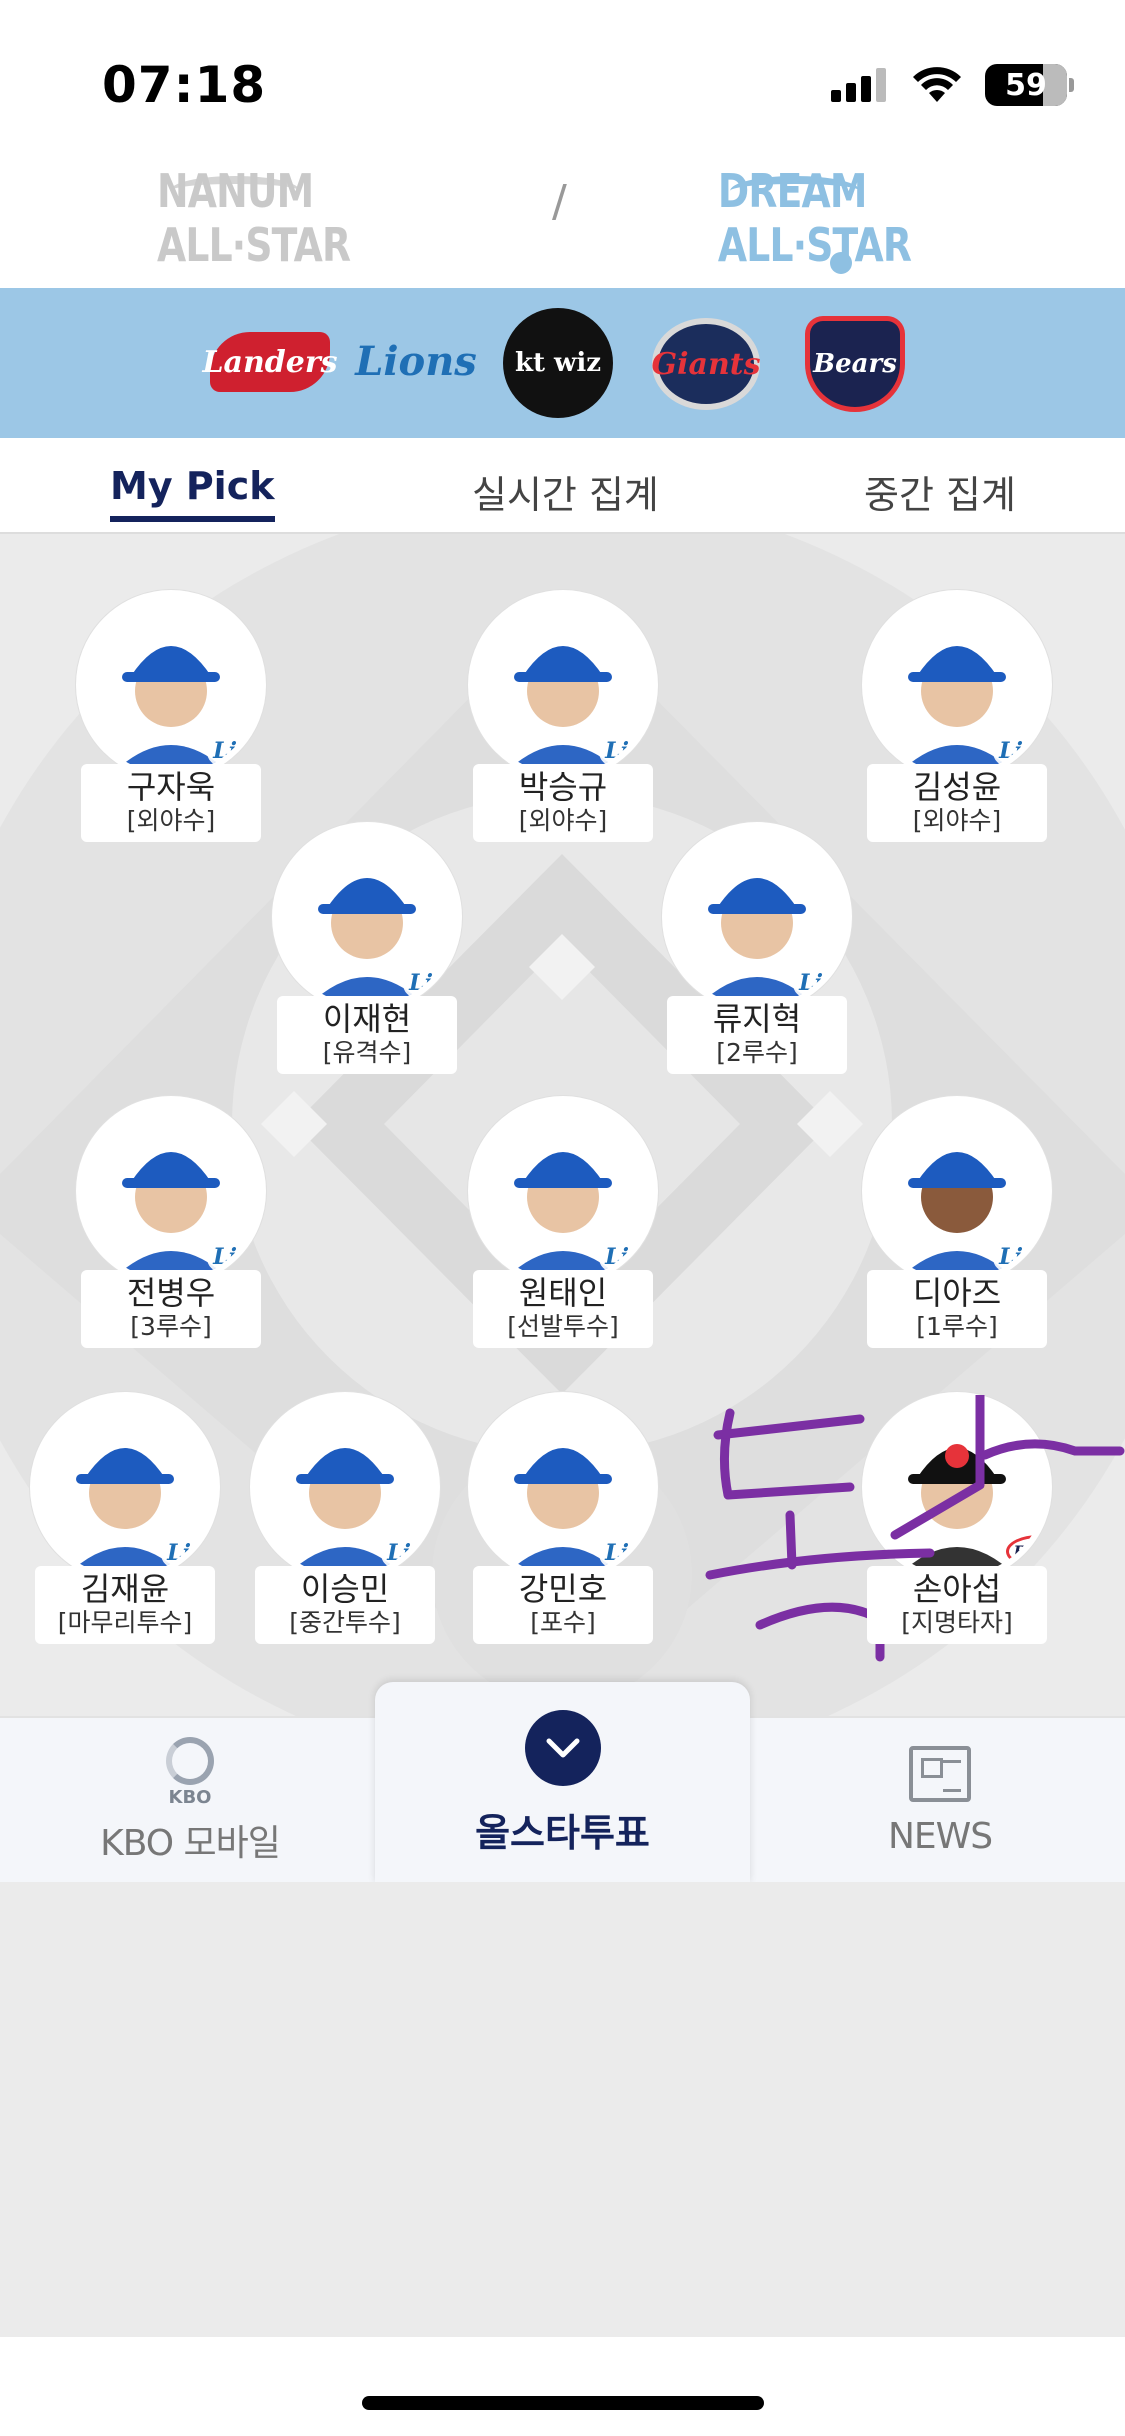 This screenshot has width=1125, height=2436. Describe the element at coordinates (957, 787) in the screenshot. I see `player-name: 김성윤` at that location.